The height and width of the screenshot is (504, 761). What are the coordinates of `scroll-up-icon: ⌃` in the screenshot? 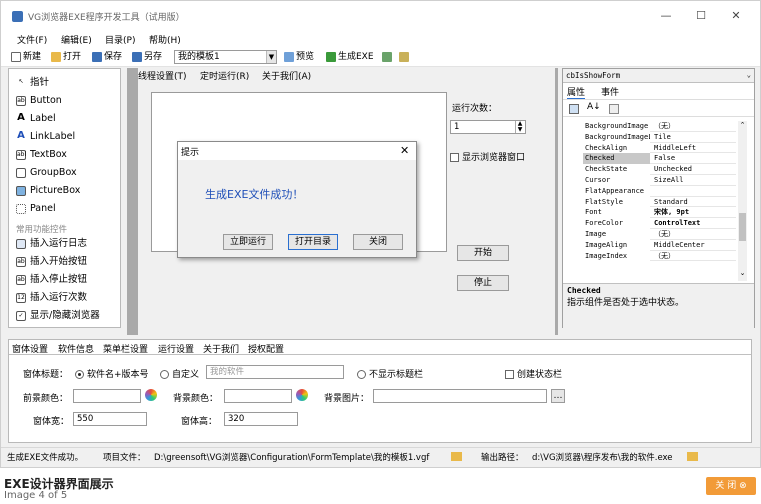 It's located at (742, 125).